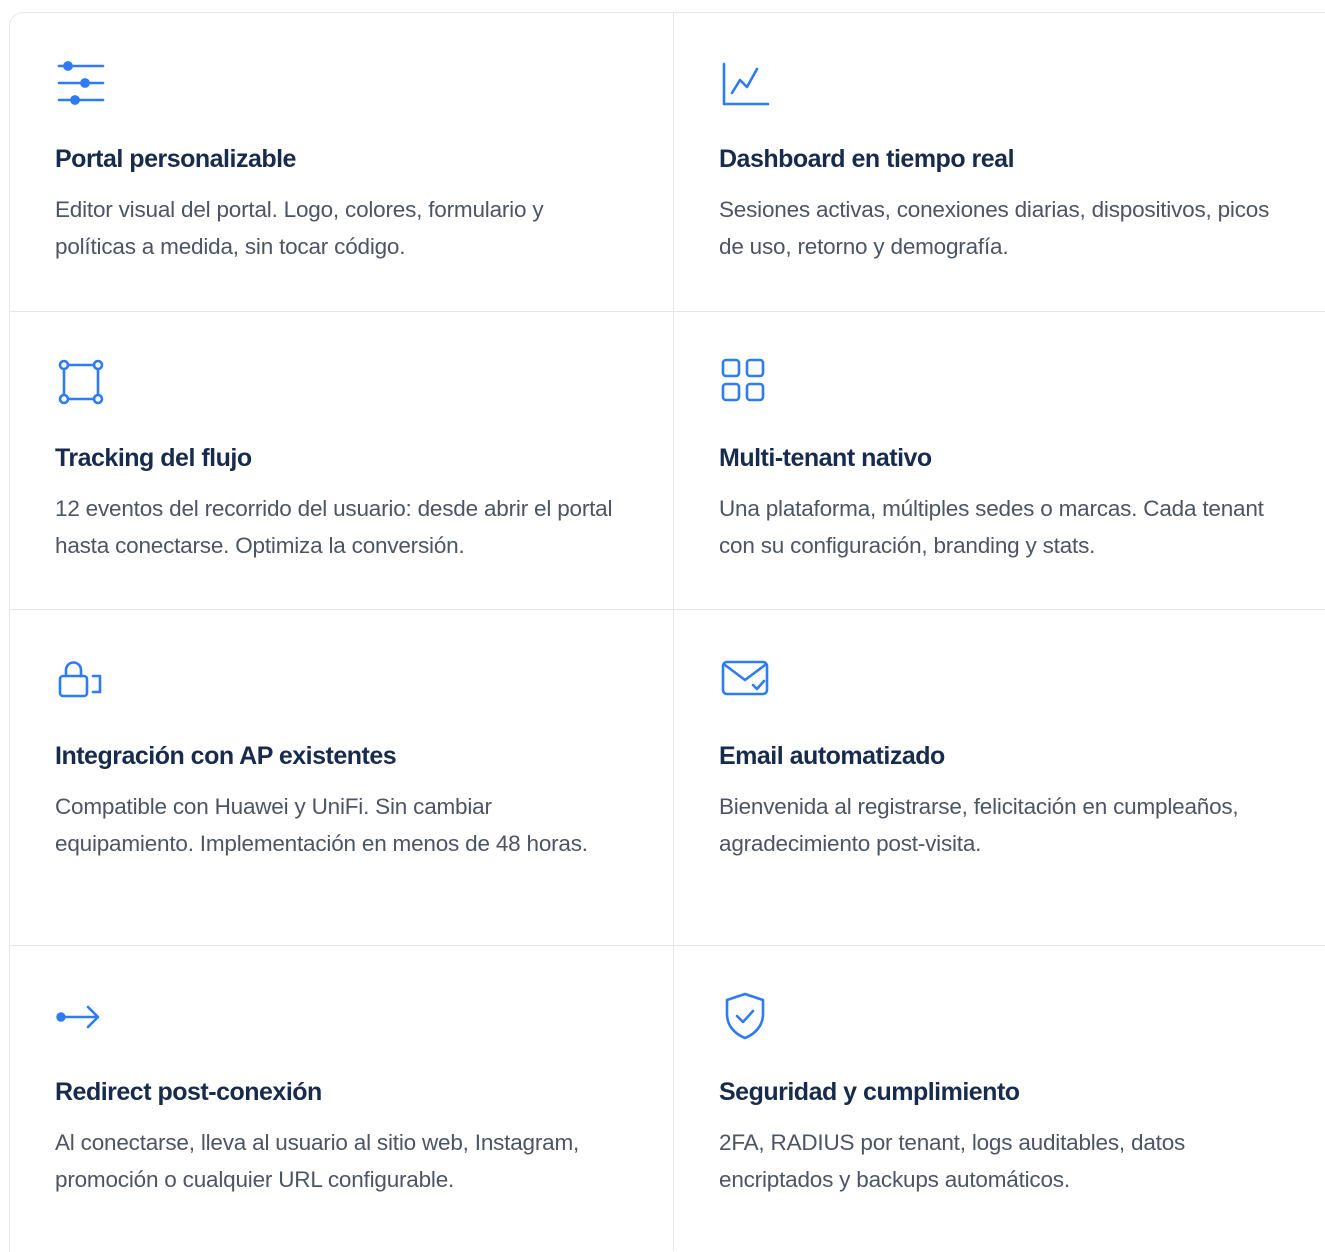  I want to click on feature-title: Dashboard en tiempo real, so click(867, 159).